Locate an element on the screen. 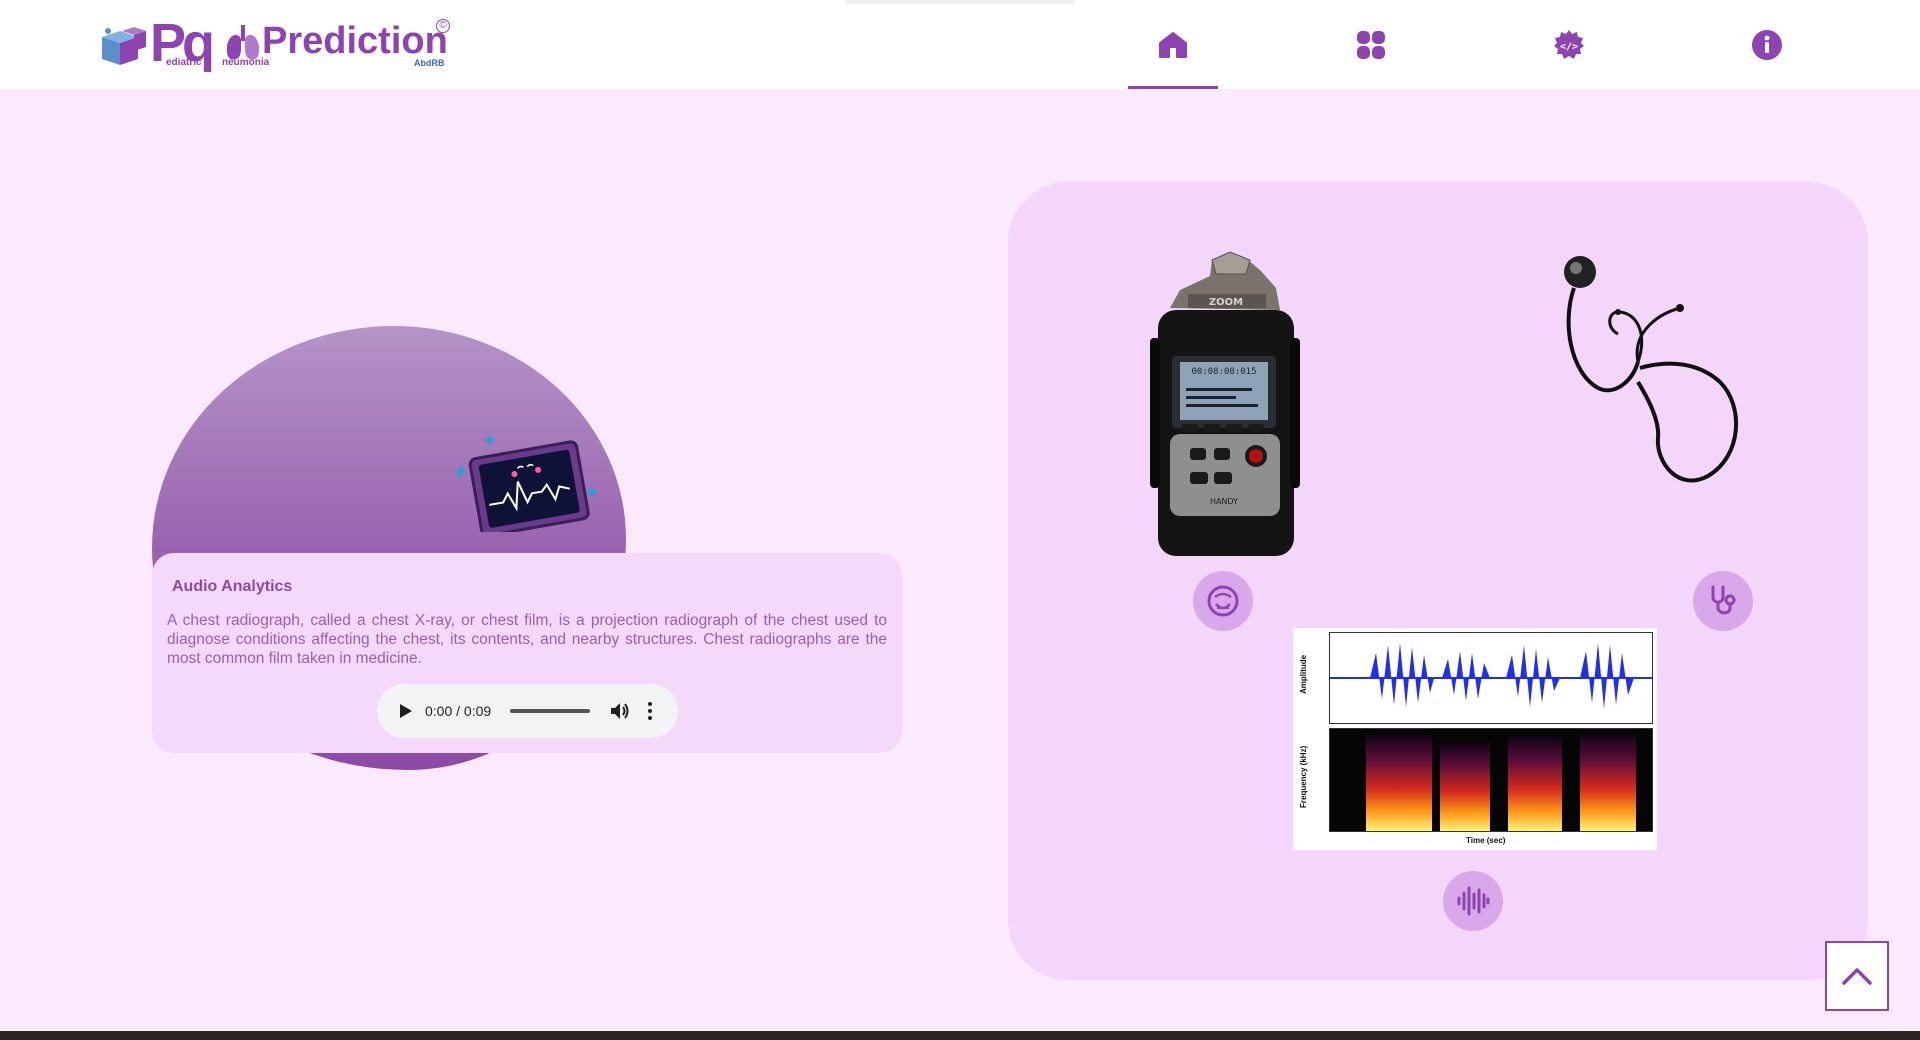 Image resolution: width=1920 pixels, height=1040 pixels. top-notch is located at coordinates (960, 2).